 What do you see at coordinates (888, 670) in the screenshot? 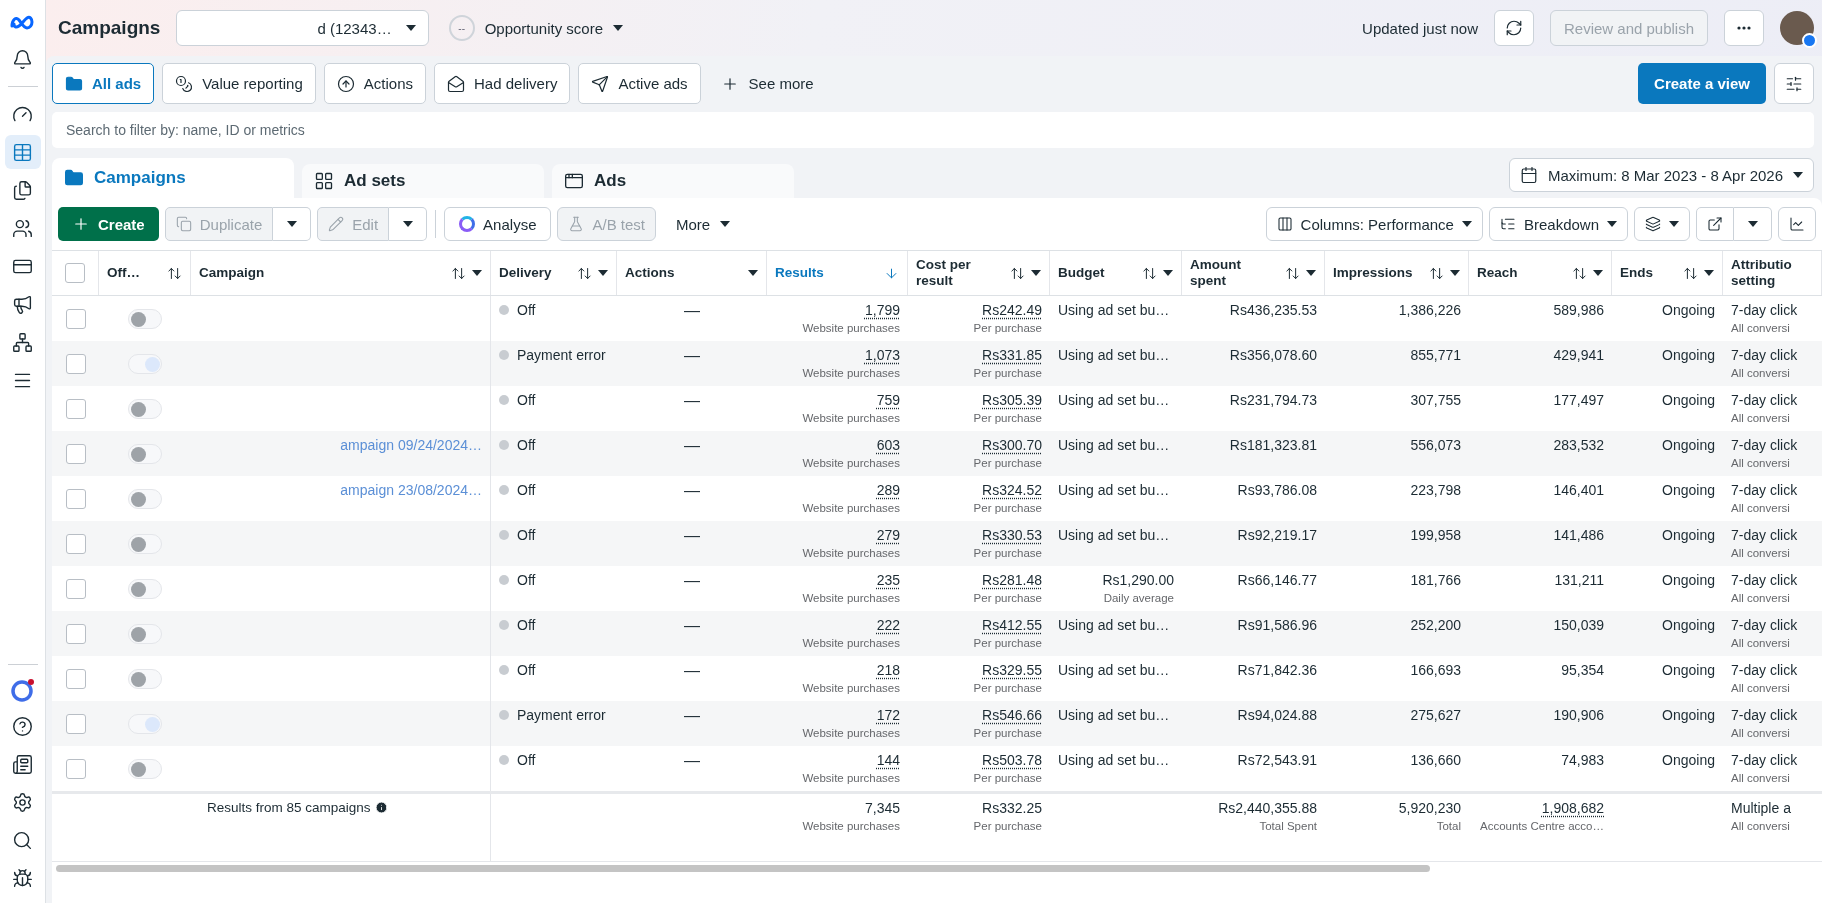
I see `results-value: 218` at bounding box center [888, 670].